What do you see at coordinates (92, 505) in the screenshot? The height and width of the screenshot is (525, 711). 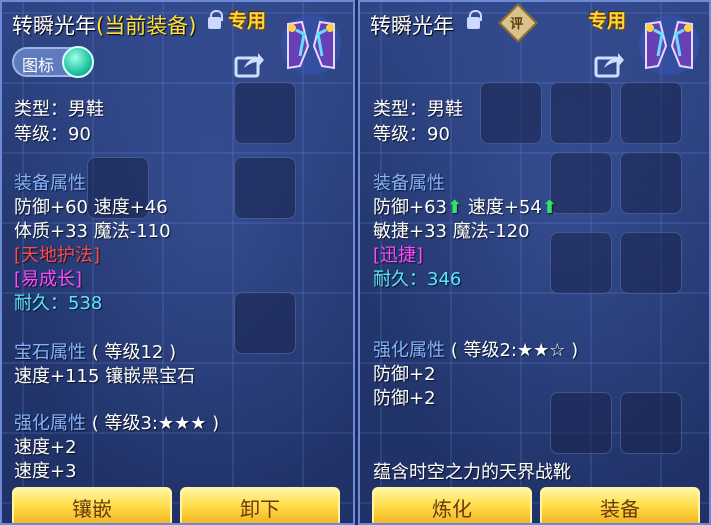 I see `inlay-button: 镶嵌` at bounding box center [92, 505].